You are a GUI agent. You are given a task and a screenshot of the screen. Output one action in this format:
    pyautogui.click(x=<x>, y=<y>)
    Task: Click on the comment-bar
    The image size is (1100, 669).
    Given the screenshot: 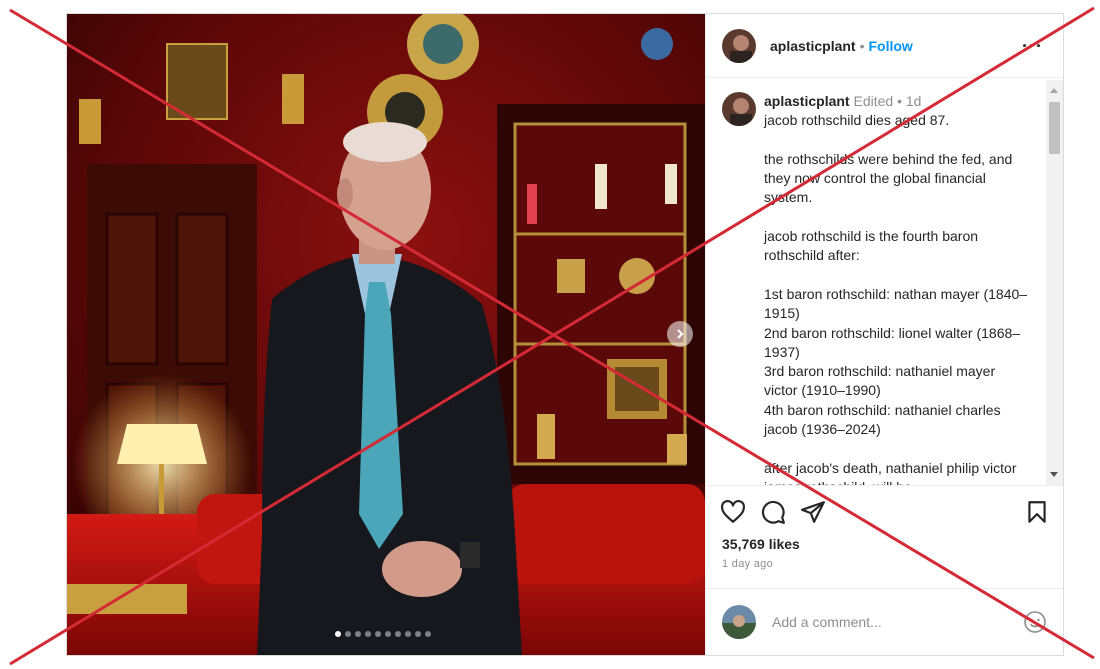 What is the action you would take?
    pyautogui.click(x=884, y=621)
    